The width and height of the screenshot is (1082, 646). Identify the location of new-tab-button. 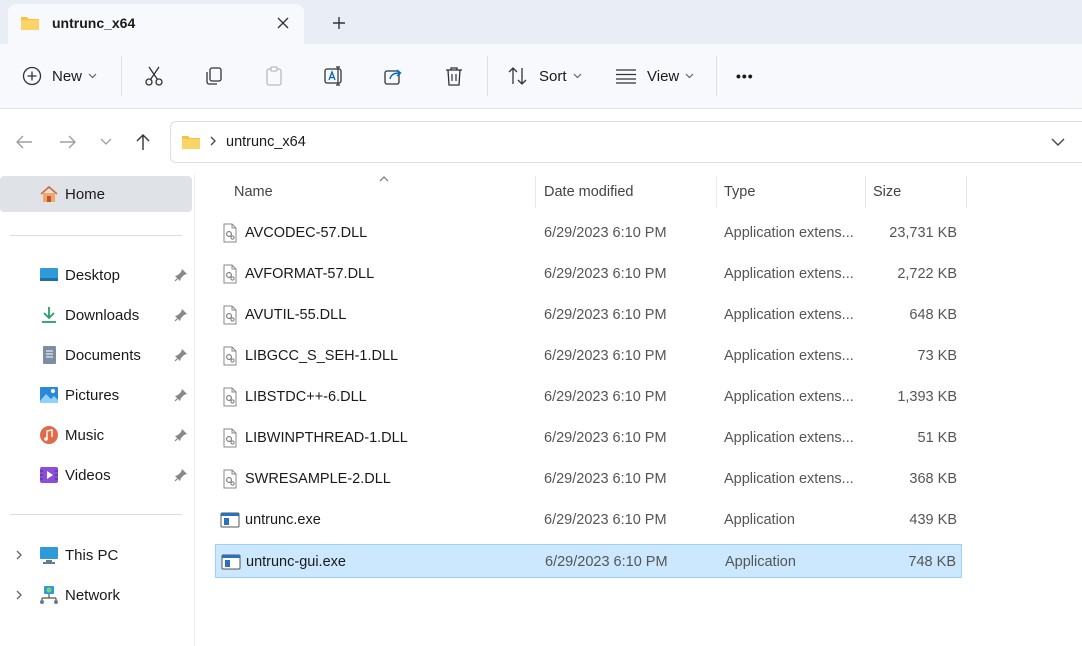
(339, 23).